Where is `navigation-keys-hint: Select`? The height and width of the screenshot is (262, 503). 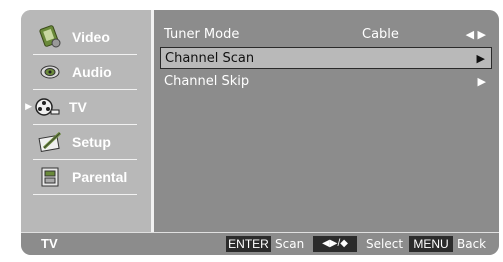 navigation-keys-hint: Select is located at coordinates (385, 244).